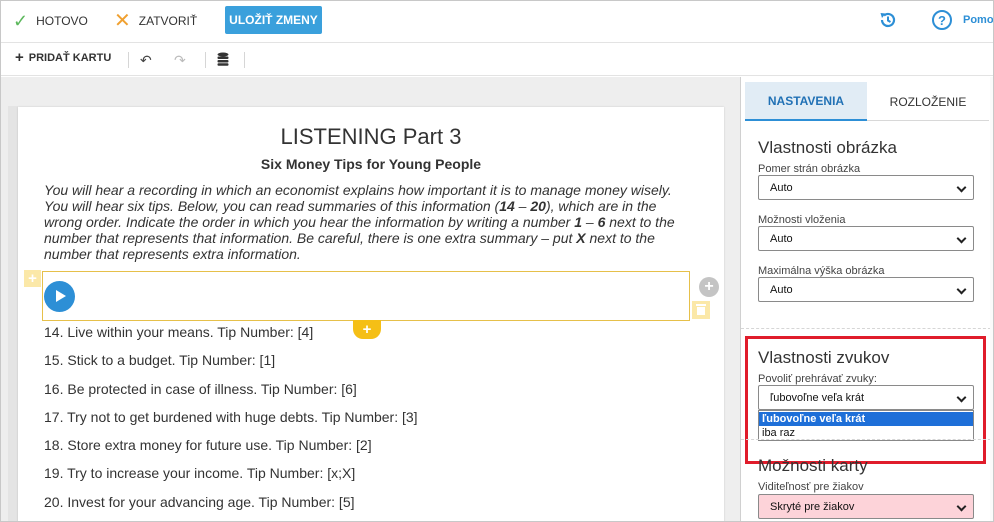 The height and width of the screenshot is (522, 994). I want to click on history-button, so click(888, 20).